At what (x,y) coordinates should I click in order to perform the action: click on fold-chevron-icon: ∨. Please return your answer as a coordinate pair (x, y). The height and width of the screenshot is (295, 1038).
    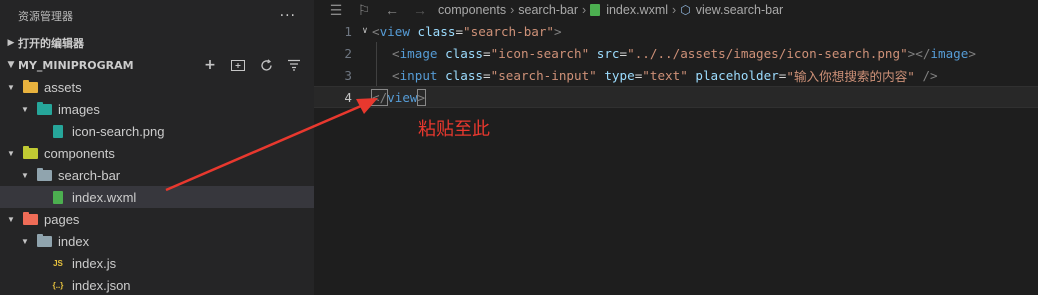
    Looking at the image, I should click on (365, 31).